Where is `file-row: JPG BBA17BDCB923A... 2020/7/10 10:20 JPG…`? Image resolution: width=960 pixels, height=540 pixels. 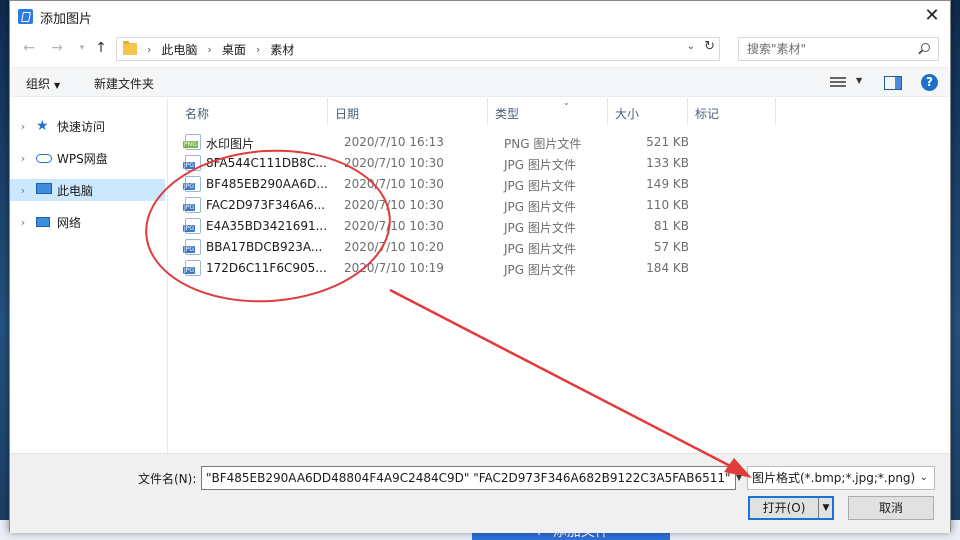 file-row: JPG BBA17BDCB923A... 2020/7/10 10:20 JPG… is located at coordinates (438, 247).